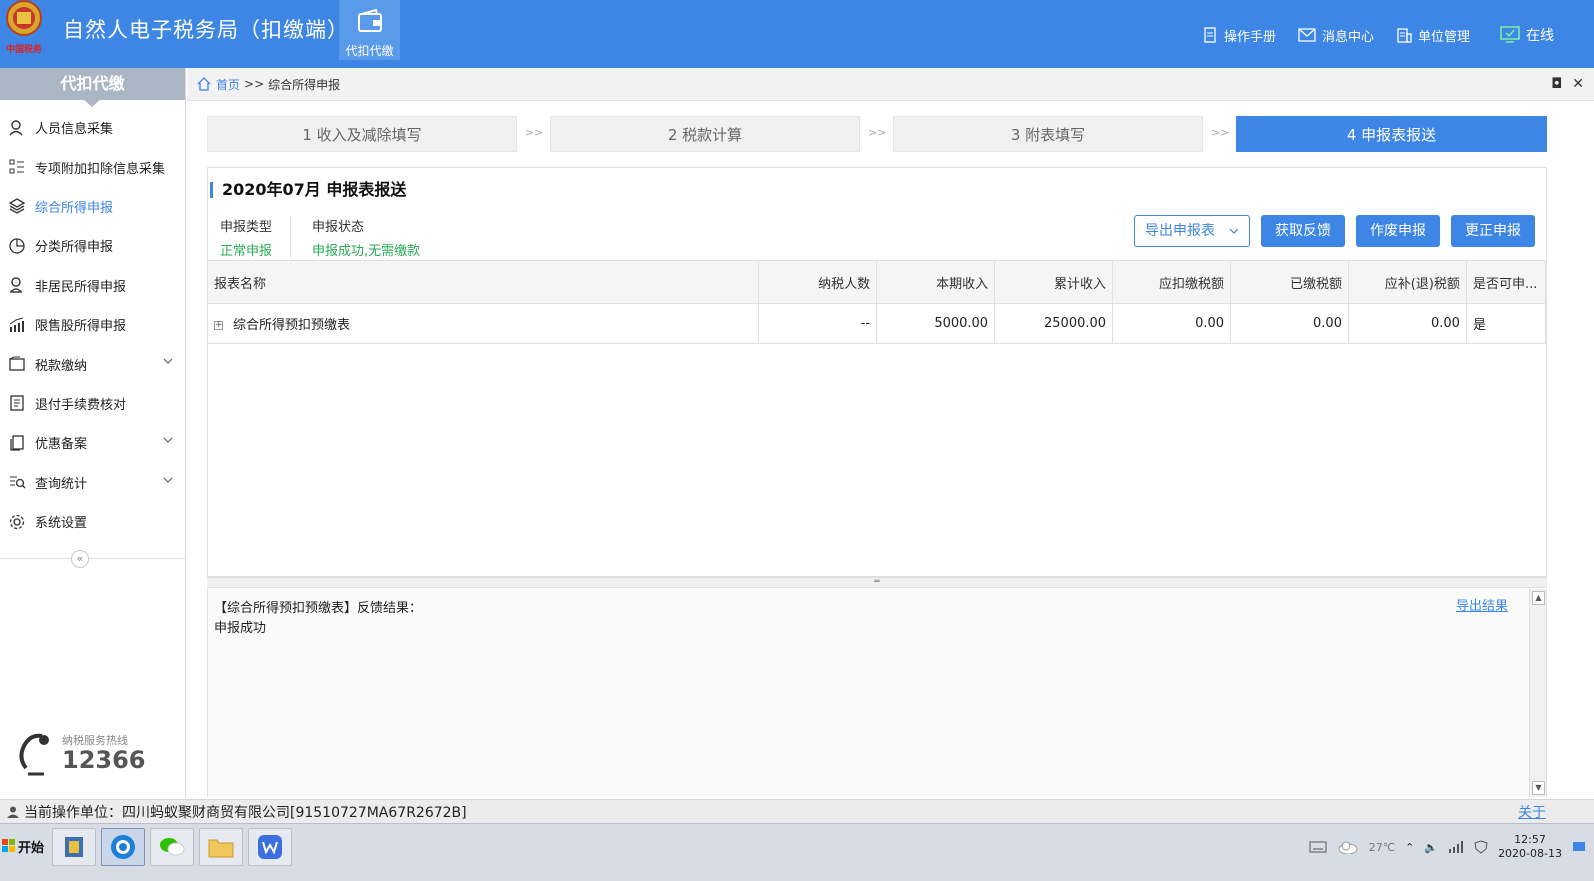 This screenshot has height=881, width=1594. What do you see at coordinates (1530, 839) in the screenshot?
I see `clock-time: 12:57` at bounding box center [1530, 839].